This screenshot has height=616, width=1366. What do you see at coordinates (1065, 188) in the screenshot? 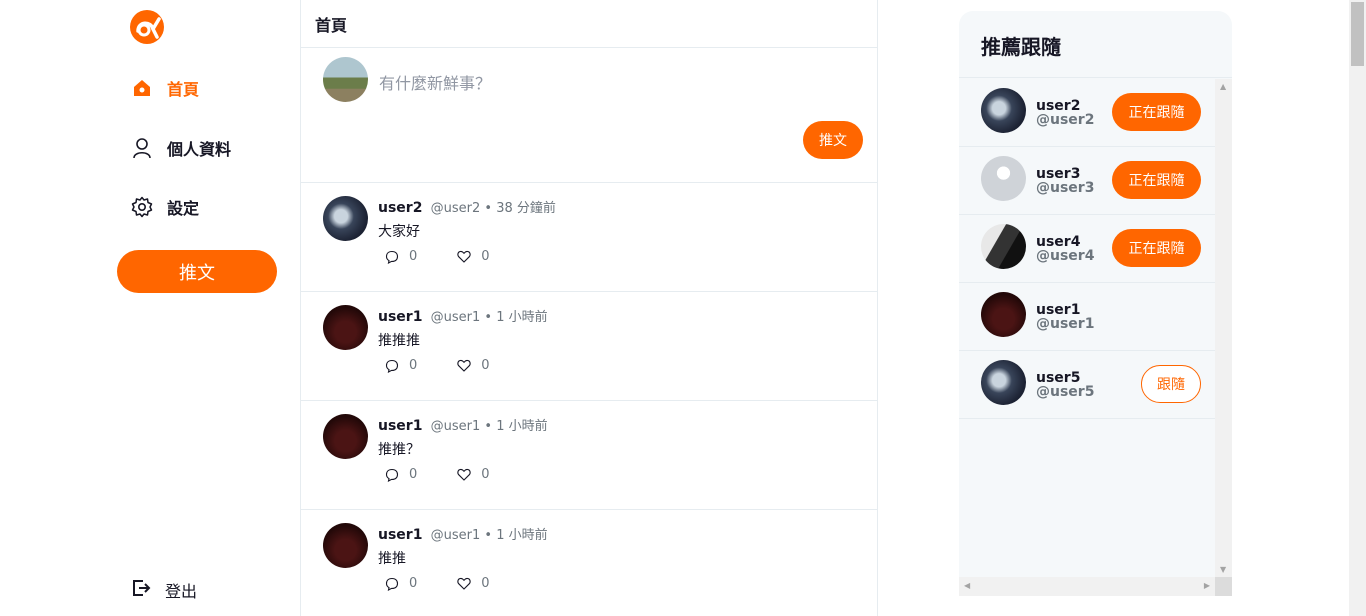
I see `user-handle: @user3` at bounding box center [1065, 188].